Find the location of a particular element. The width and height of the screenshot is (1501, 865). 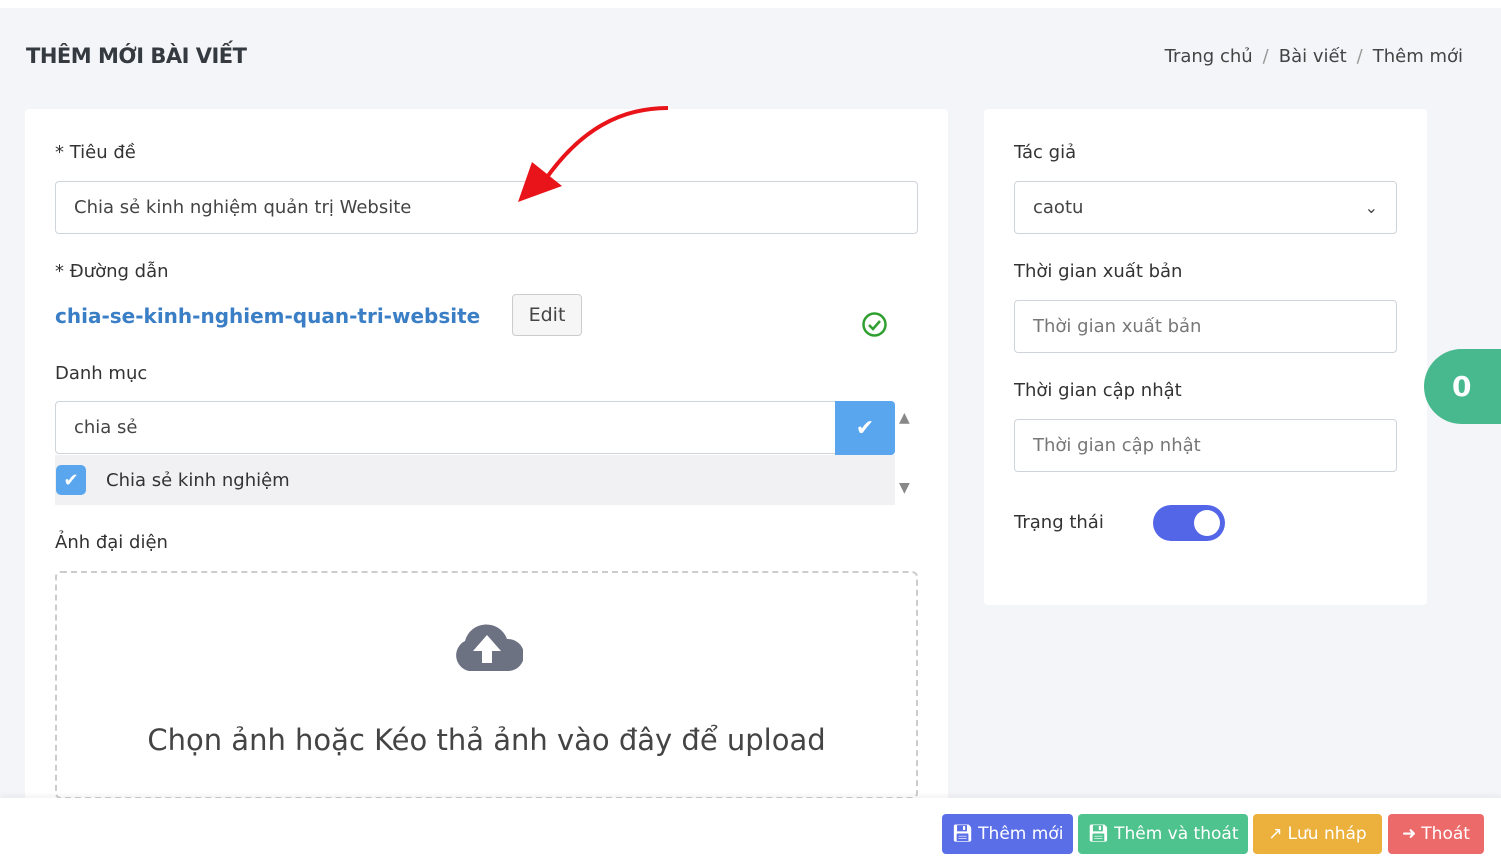

add-label: Thêm mới is located at coordinates (1021, 834).